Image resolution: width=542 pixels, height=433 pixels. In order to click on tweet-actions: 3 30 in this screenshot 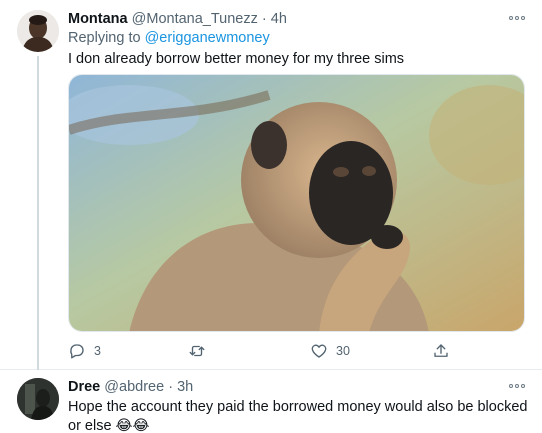, I will do `click(268, 351)`.